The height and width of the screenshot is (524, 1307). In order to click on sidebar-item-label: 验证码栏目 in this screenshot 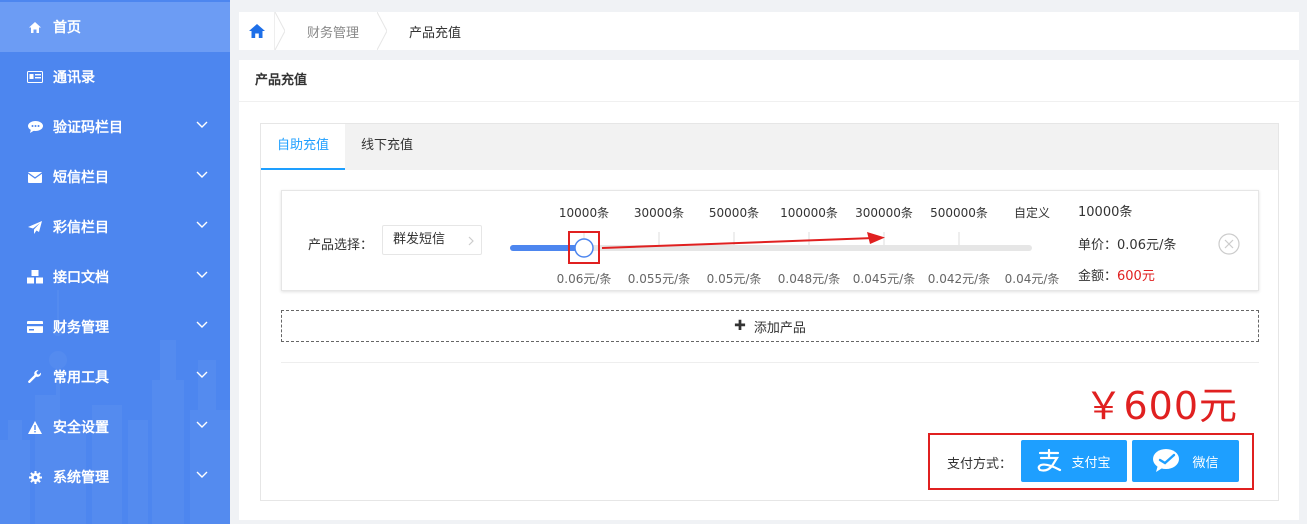, I will do `click(88, 128)`.